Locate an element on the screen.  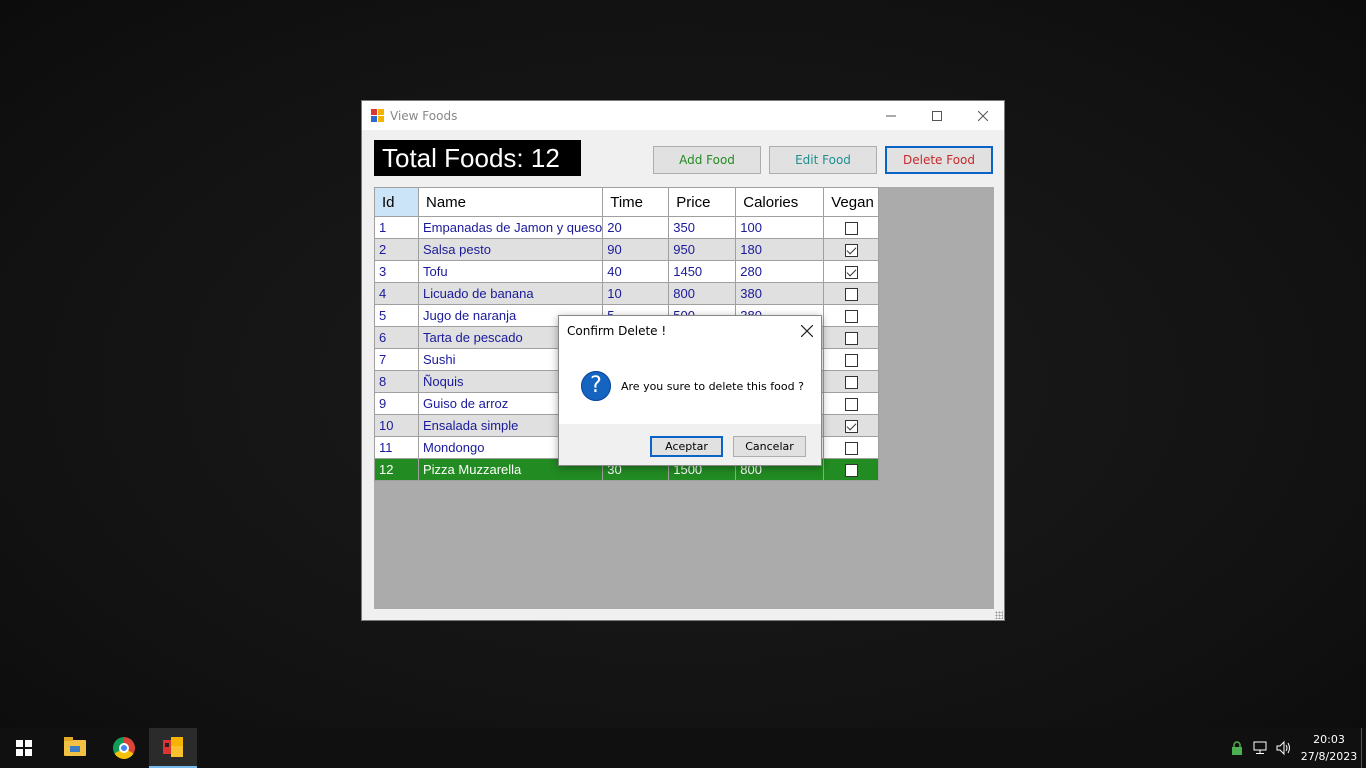
minimize-button is located at coordinates (891, 115).